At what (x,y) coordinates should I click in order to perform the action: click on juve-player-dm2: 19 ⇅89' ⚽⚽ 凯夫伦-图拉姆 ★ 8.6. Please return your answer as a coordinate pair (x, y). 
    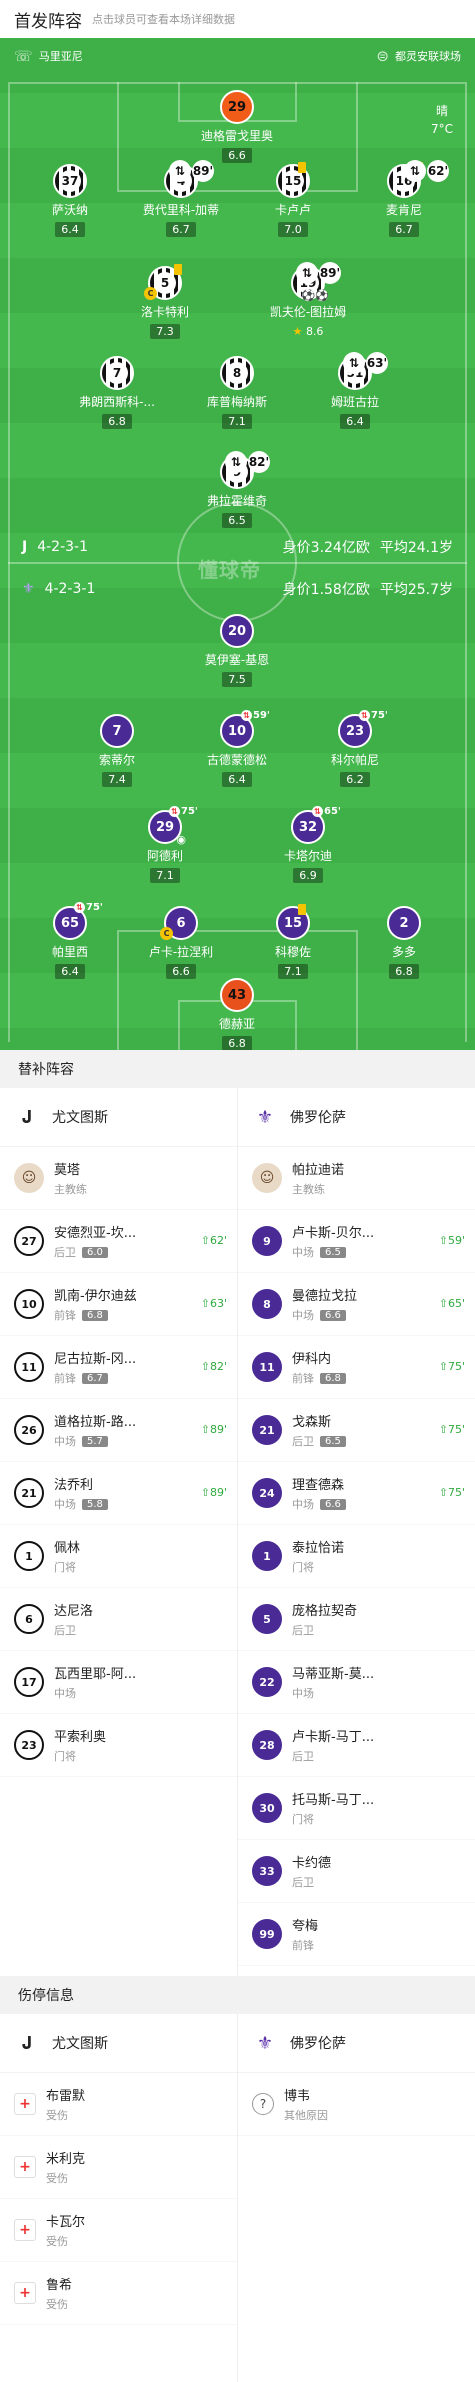
    Looking at the image, I should click on (308, 300).